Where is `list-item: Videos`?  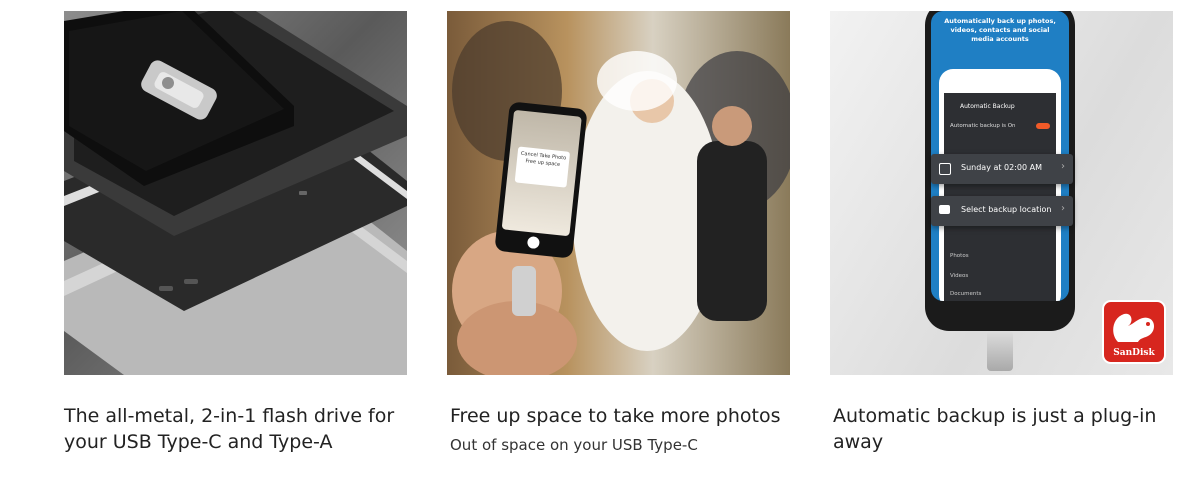 list-item: Videos is located at coordinates (959, 276).